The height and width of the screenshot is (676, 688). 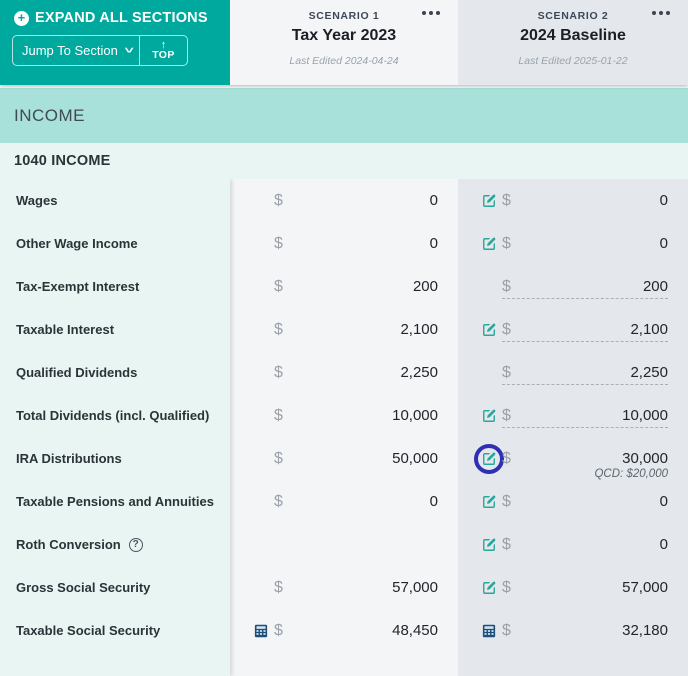 I want to click on table-row: $2,100, so click(x=344, y=329).